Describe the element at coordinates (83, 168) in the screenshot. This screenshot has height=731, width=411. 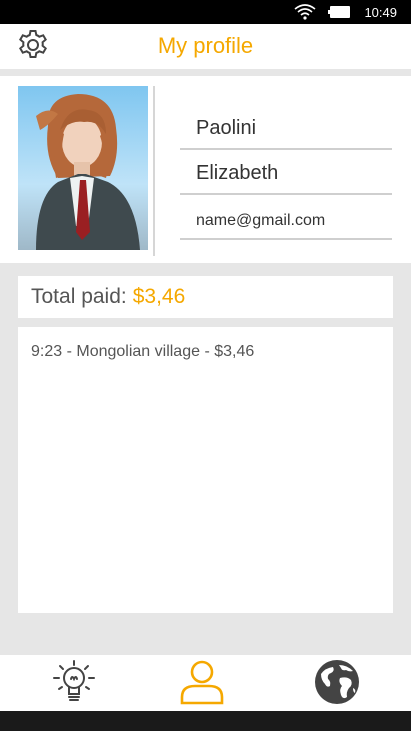
I see `profile-avatar` at that location.